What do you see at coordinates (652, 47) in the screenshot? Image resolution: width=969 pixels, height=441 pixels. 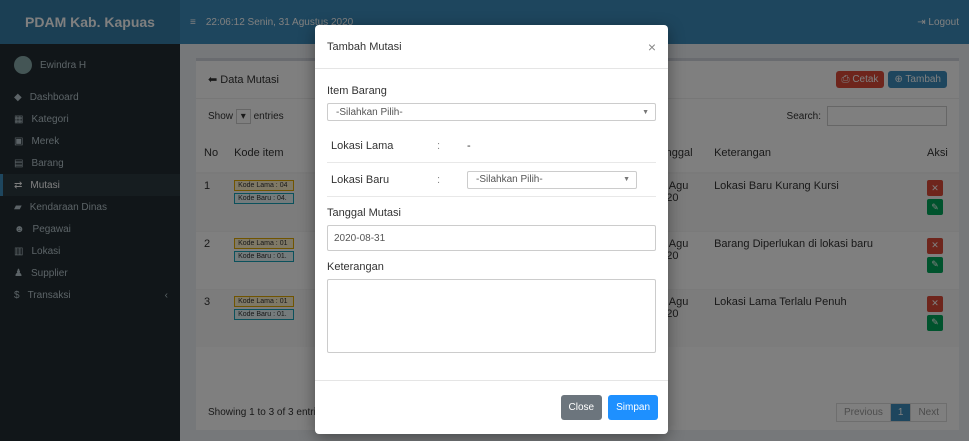 I see `close-icon: ×` at bounding box center [652, 47].